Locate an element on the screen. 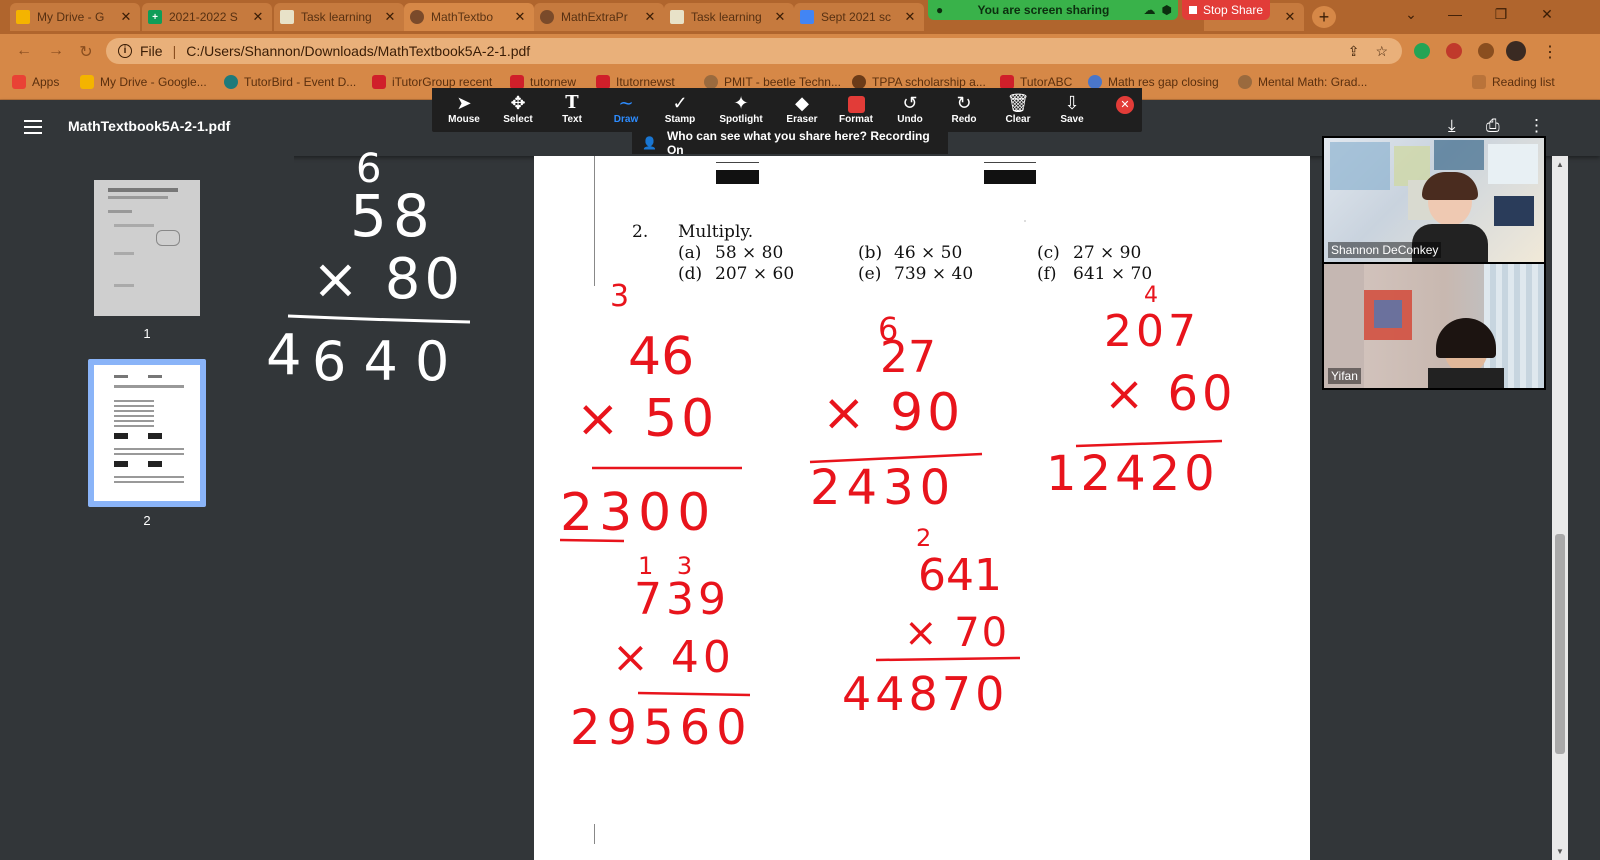 Image resolution: width=1600 pixels, height=860 pixels. tool-stamp: ✓ Stamp is located at coordinates (680, 108).